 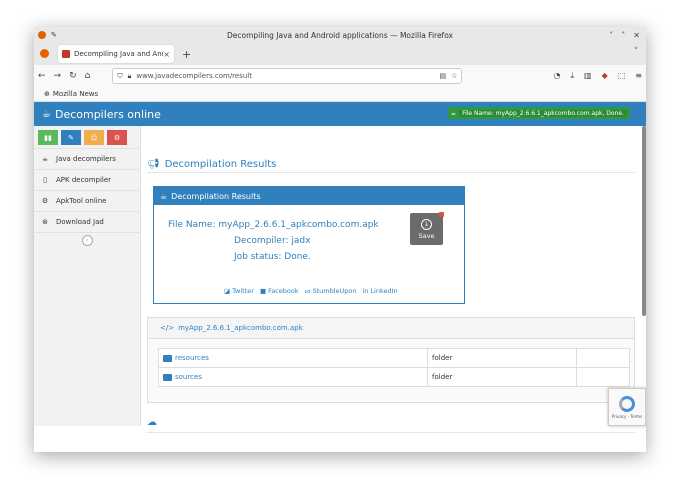 I want to click on result-decompiler: Decompiler: jadx, so click(x=272, y=241).